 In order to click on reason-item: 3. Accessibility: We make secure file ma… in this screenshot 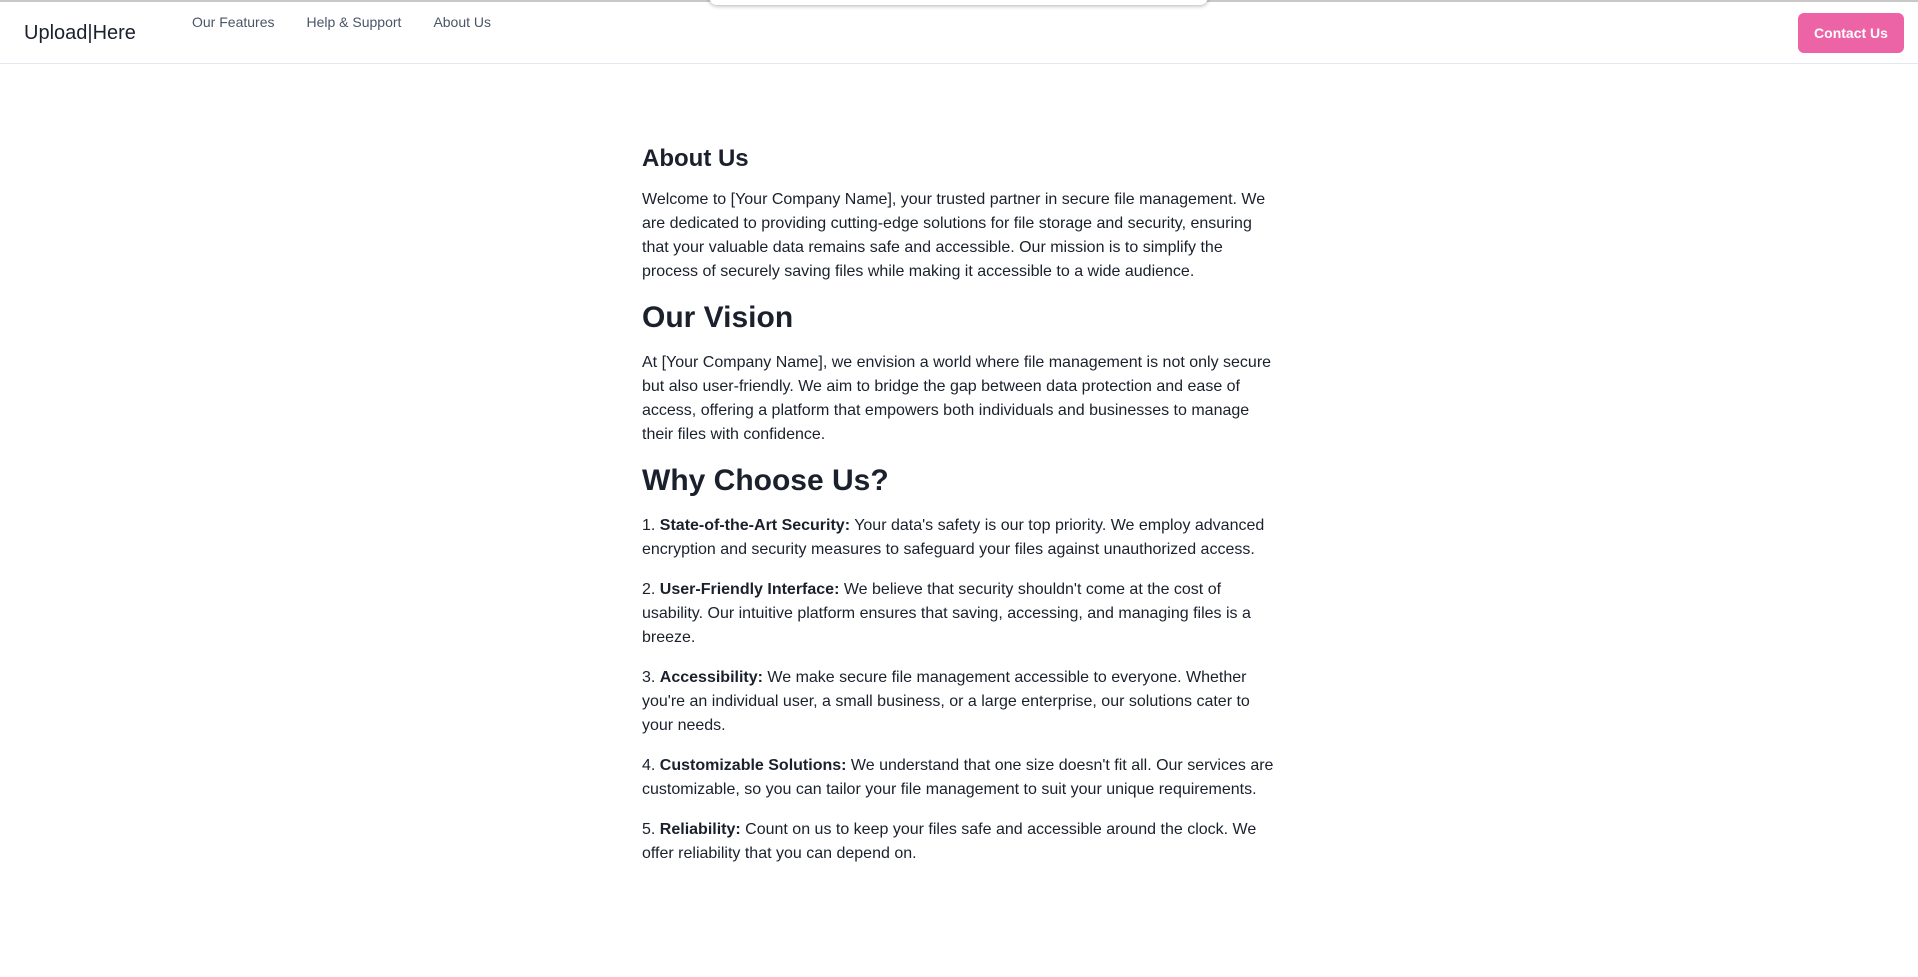, I will do `click(962, 702)`.